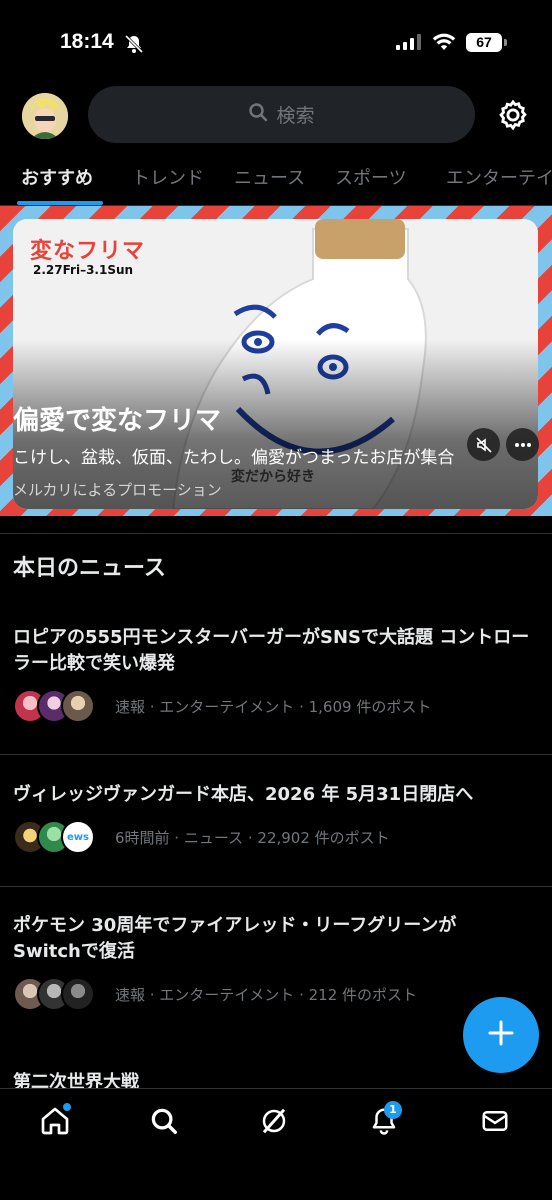  Describe the element at coordinates (269, 177) in the screenshot. I see `tab-news: ニュース` at that location.